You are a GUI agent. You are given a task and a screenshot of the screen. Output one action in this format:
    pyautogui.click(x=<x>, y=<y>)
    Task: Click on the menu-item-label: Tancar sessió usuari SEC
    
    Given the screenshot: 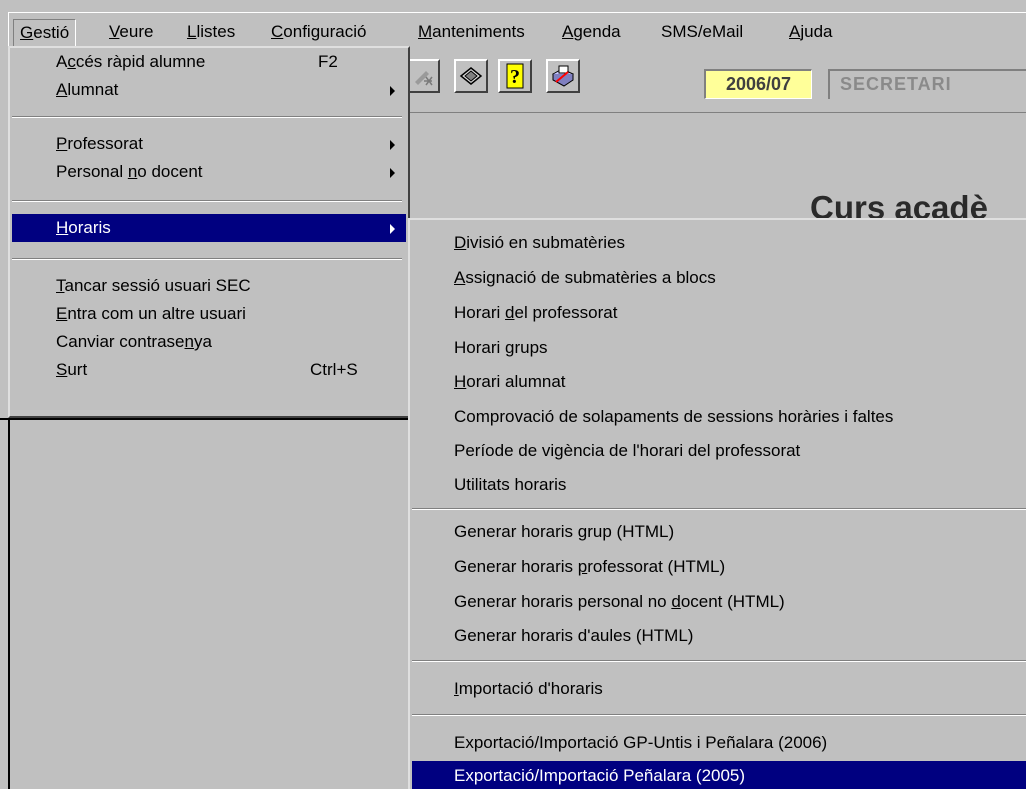 What is the action you would take?
    pyautogui.click(x=153, y=285)
    